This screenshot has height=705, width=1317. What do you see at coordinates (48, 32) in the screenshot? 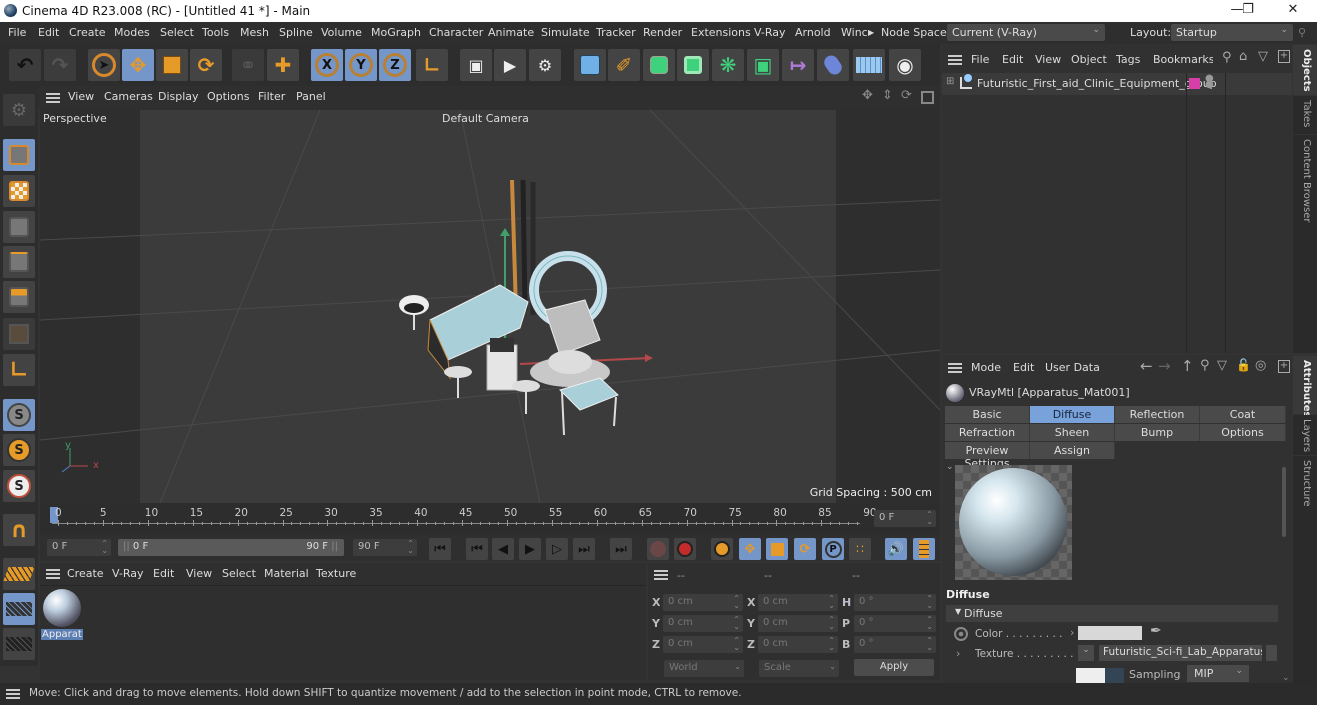
I see `menu-edit: Edit` at bounding box center [48, 32].